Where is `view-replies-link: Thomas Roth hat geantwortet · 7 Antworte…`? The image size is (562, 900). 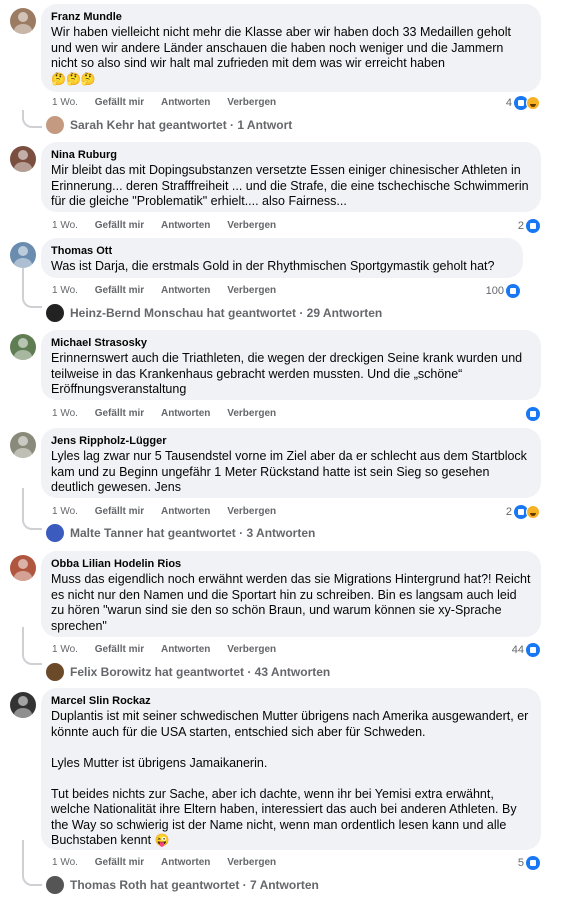 view-replies-link: Thomas Roth hat geantwortet · 7 Antworte… is located at coordinates (182, 885).